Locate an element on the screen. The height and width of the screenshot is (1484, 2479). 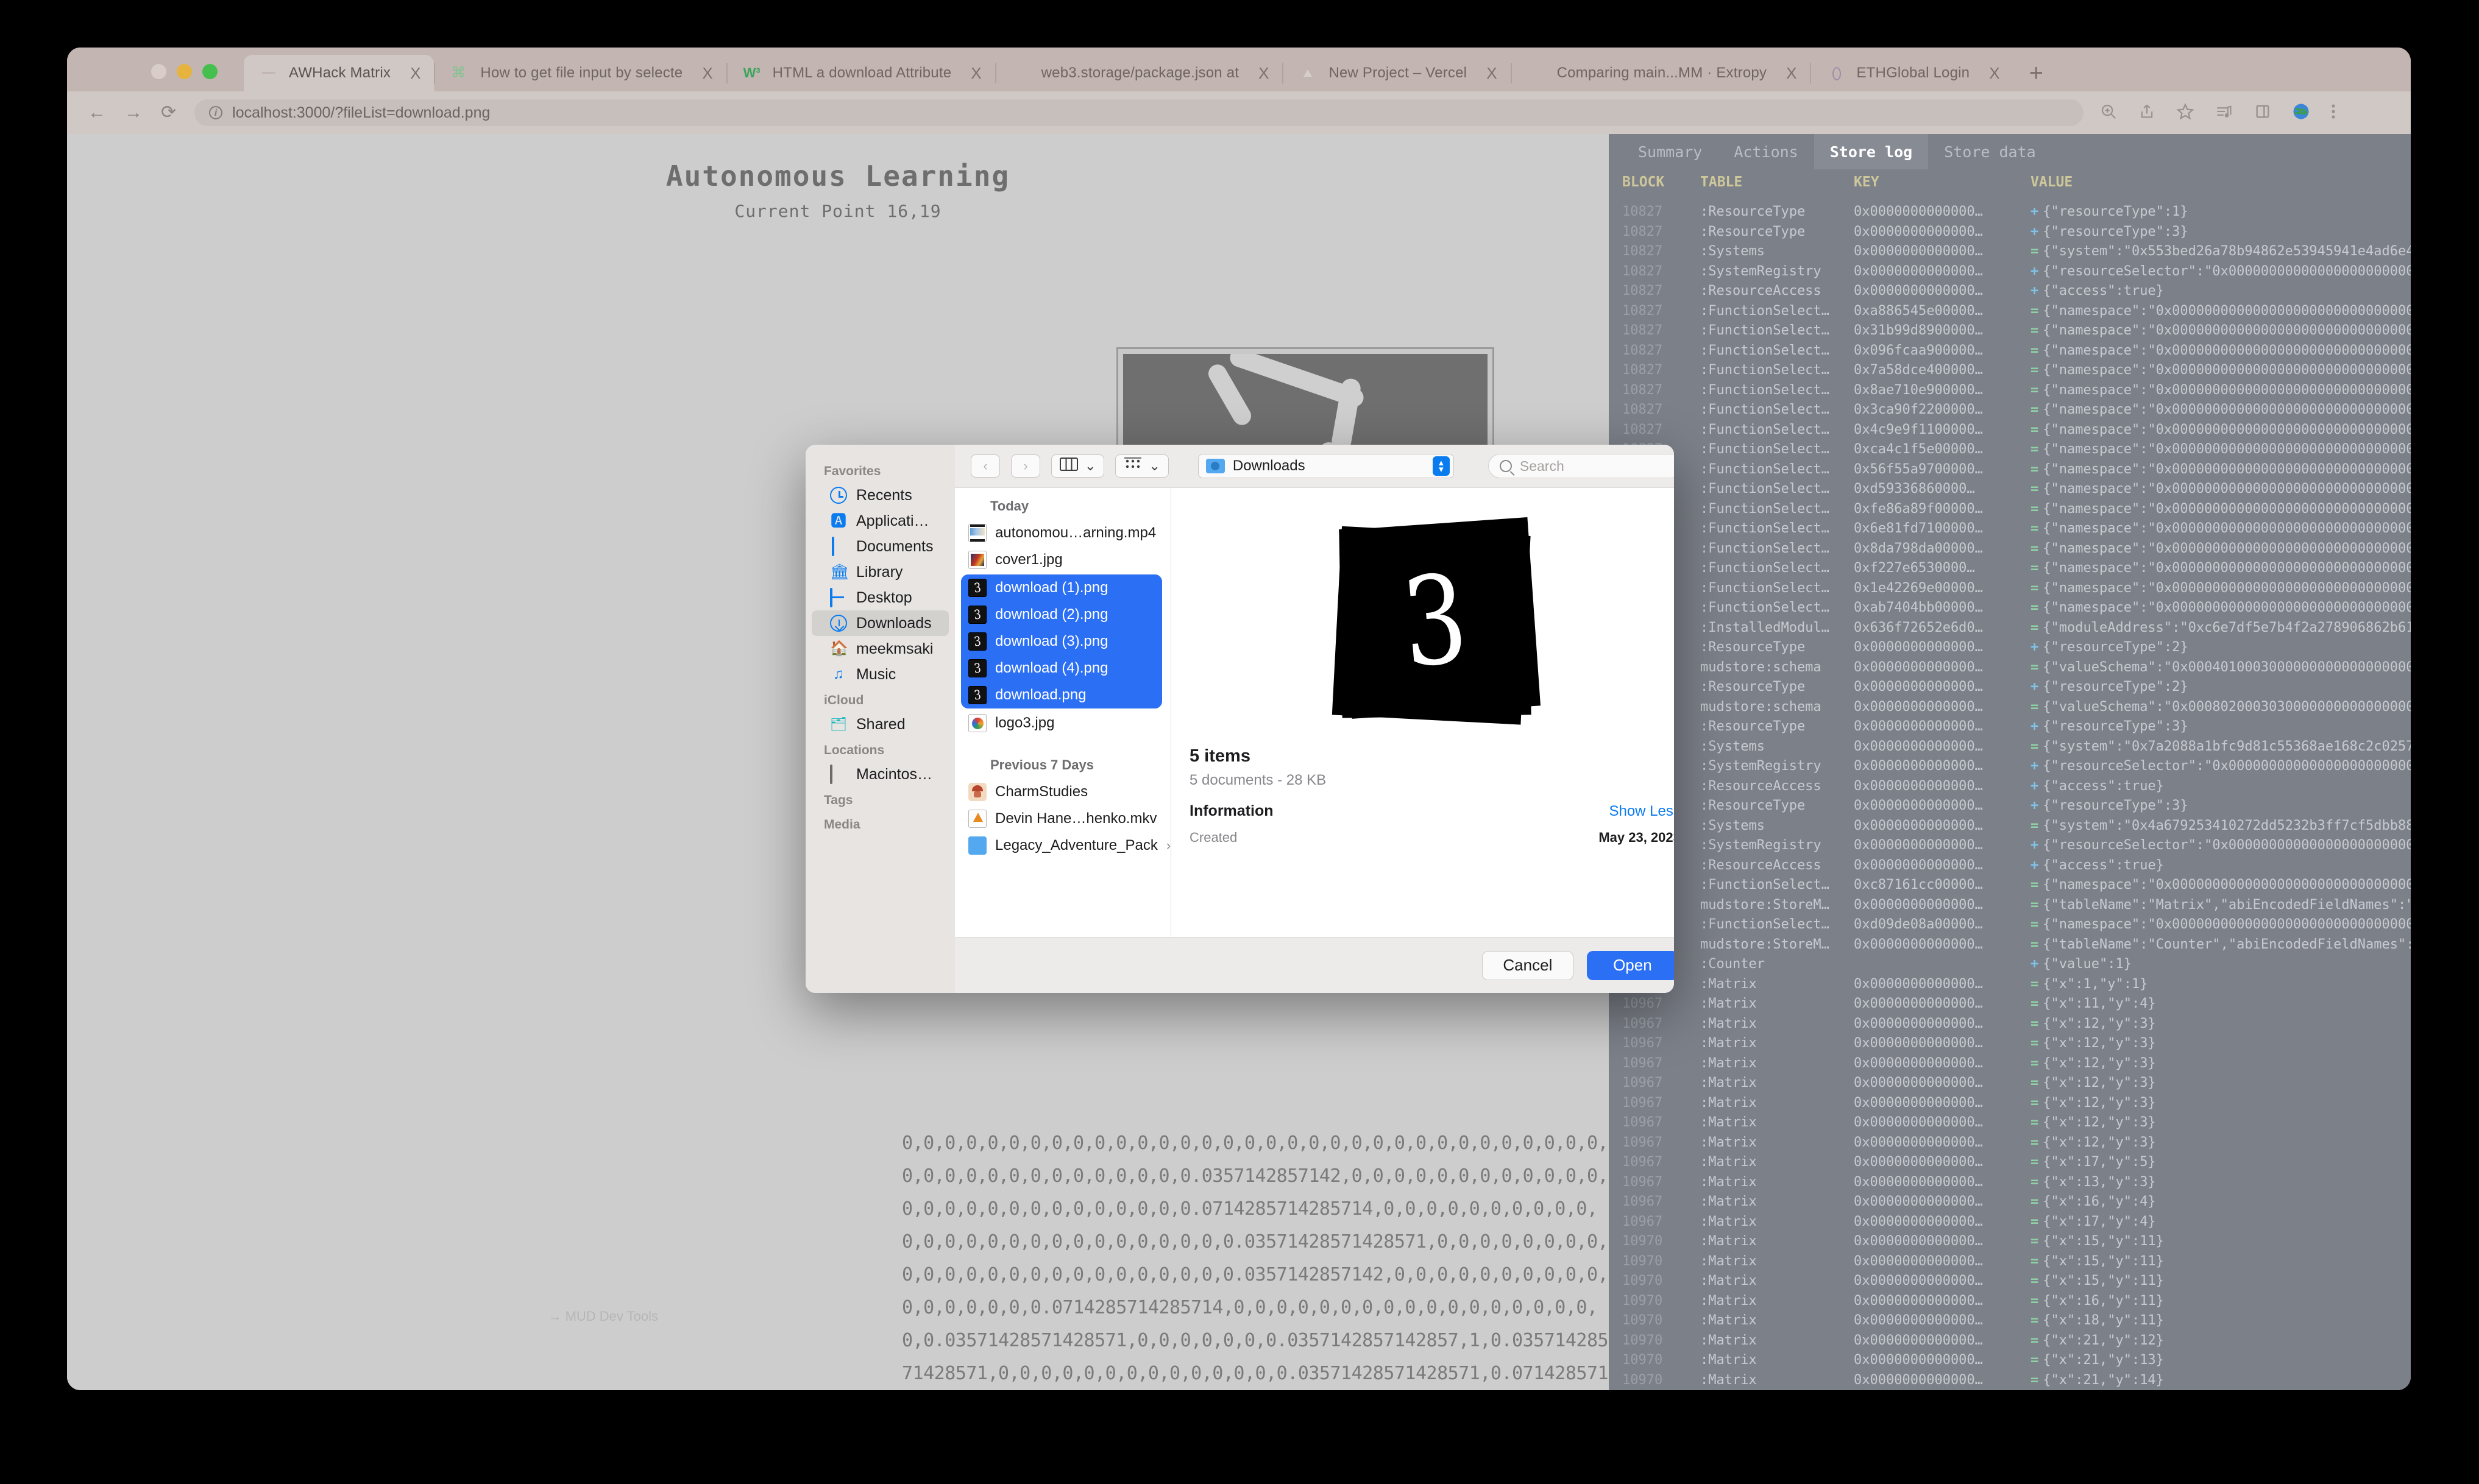
list-item: logo3.jpg is located at coordinates (1063, 724).